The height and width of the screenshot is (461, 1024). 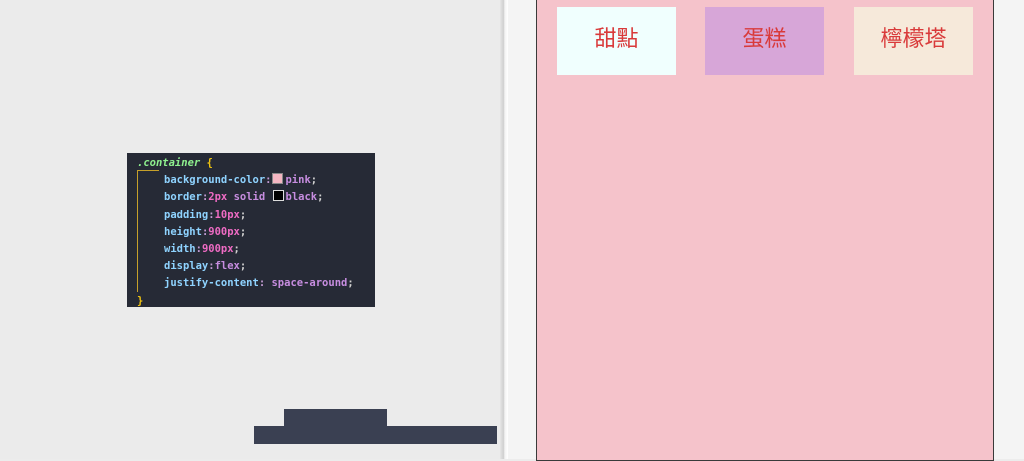 I want to click on indent-guide, so click(x=137, y=231).